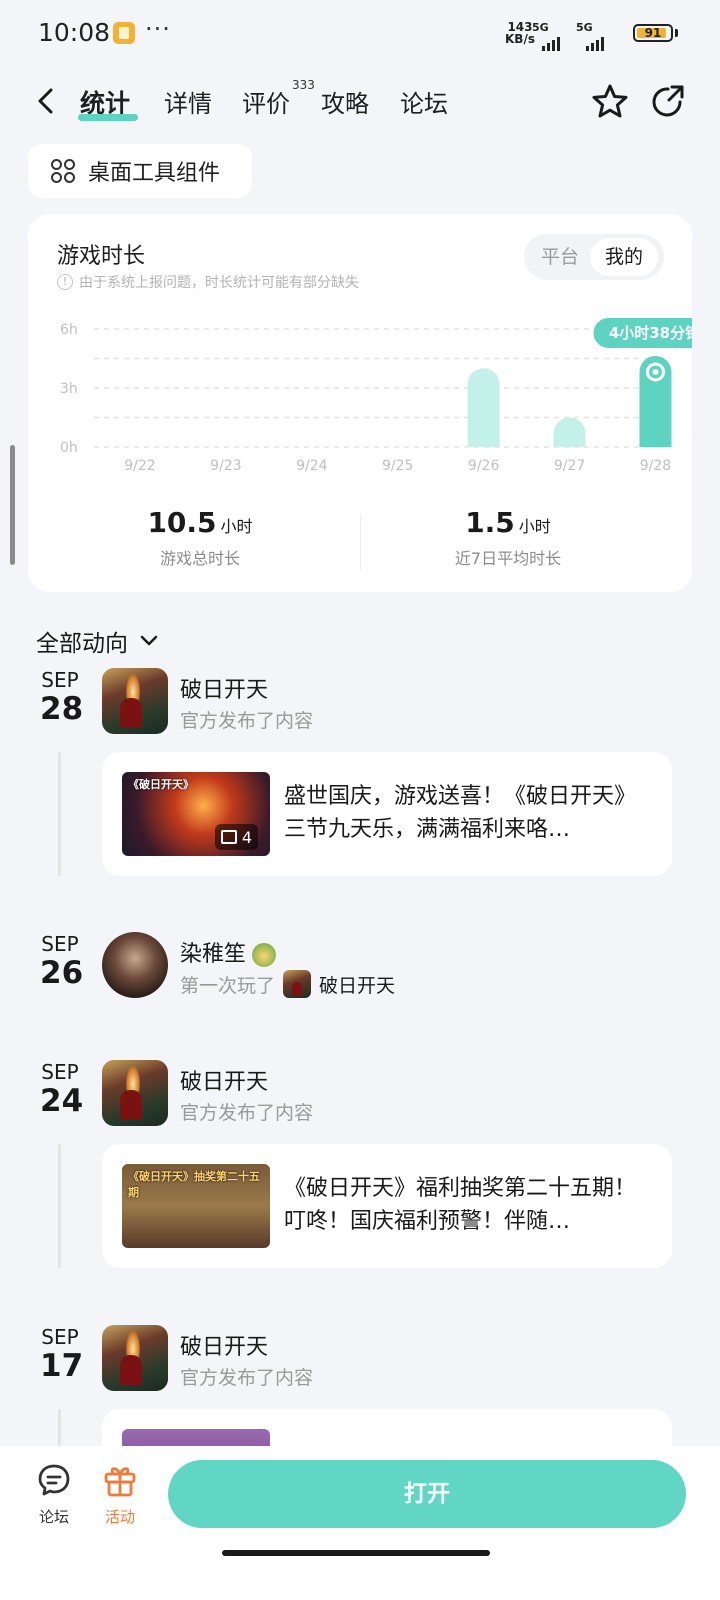 Image resolution: width=720 pixels, height=1600 pixels. I want to click on home-indicator, so click(356, 1553).